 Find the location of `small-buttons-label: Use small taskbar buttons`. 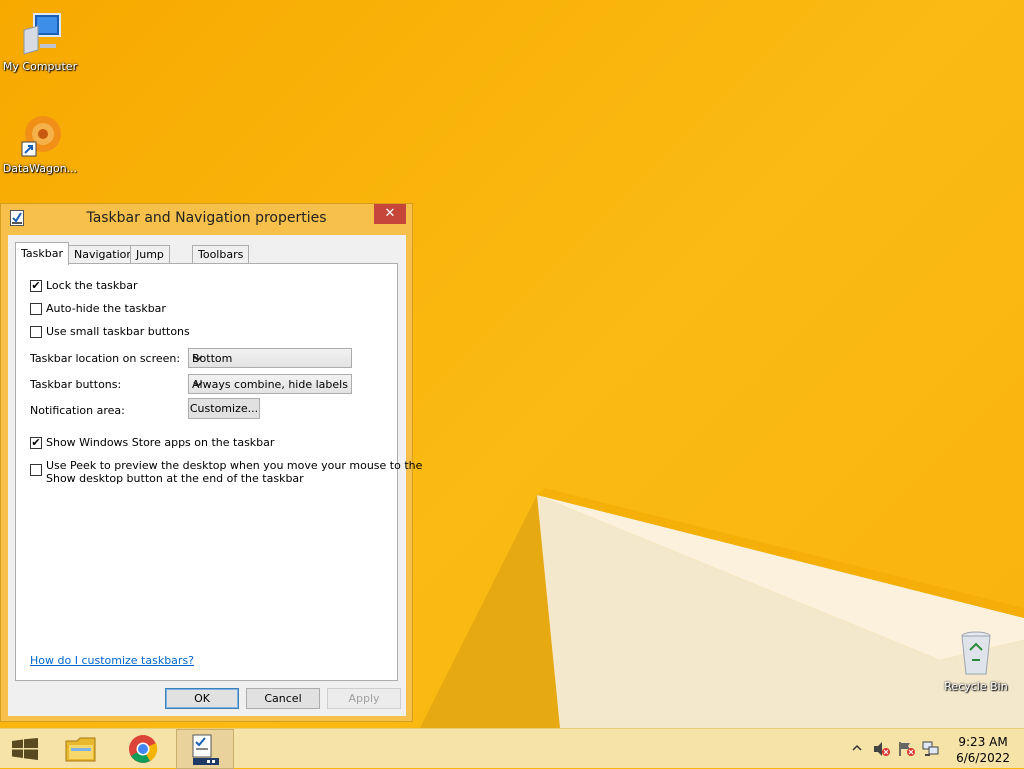

small-buttons-label: Use small taskbar buttons is located at coordinates (118, 331).